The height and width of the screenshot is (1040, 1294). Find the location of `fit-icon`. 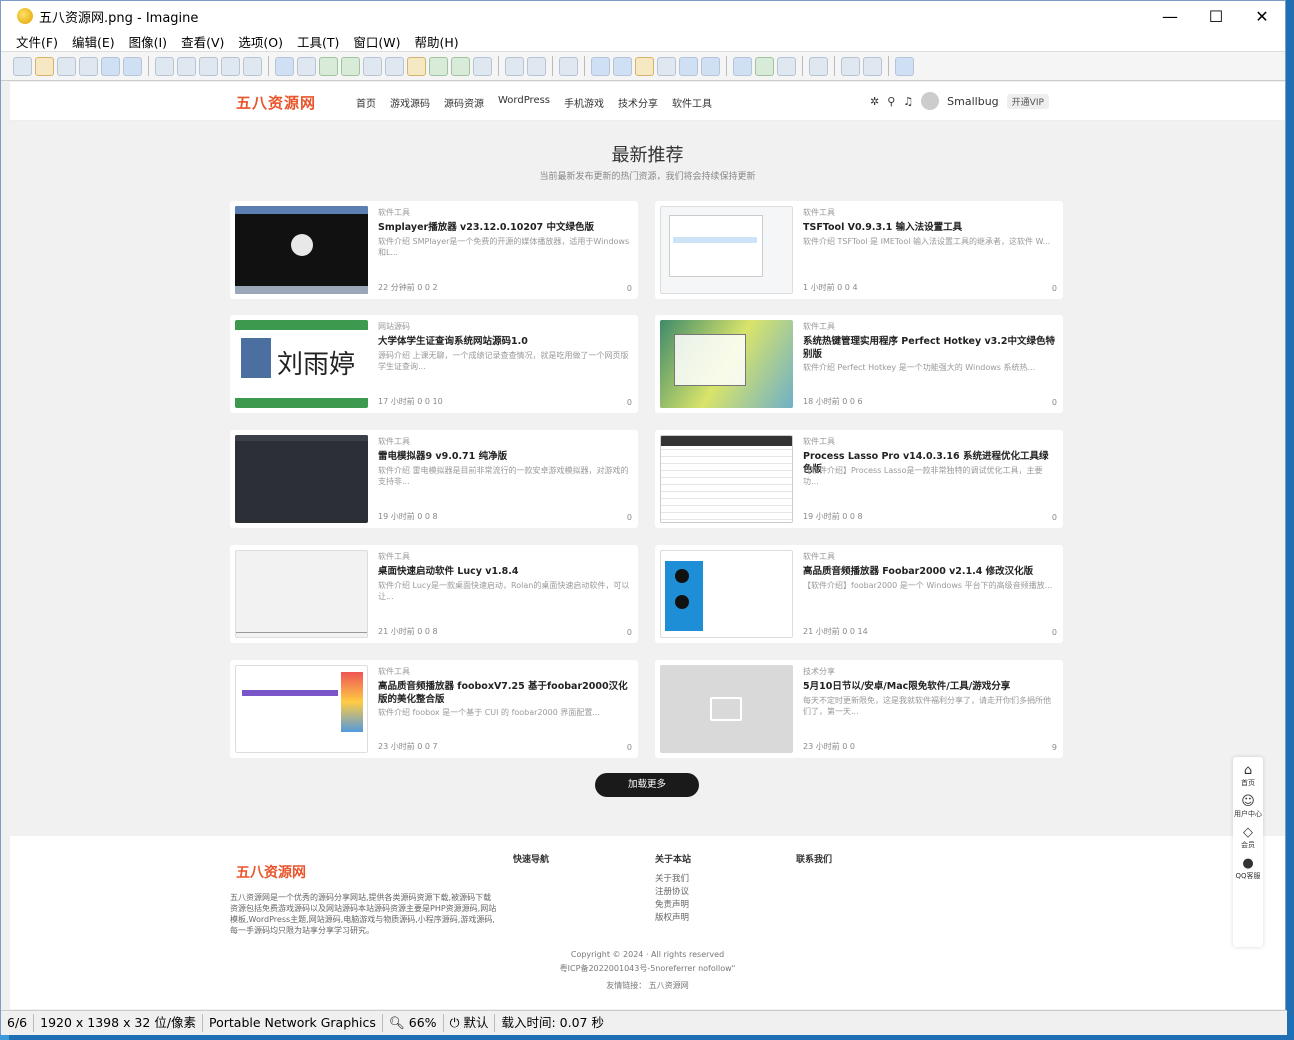

fit-icon is located at coordinates (644, 66).